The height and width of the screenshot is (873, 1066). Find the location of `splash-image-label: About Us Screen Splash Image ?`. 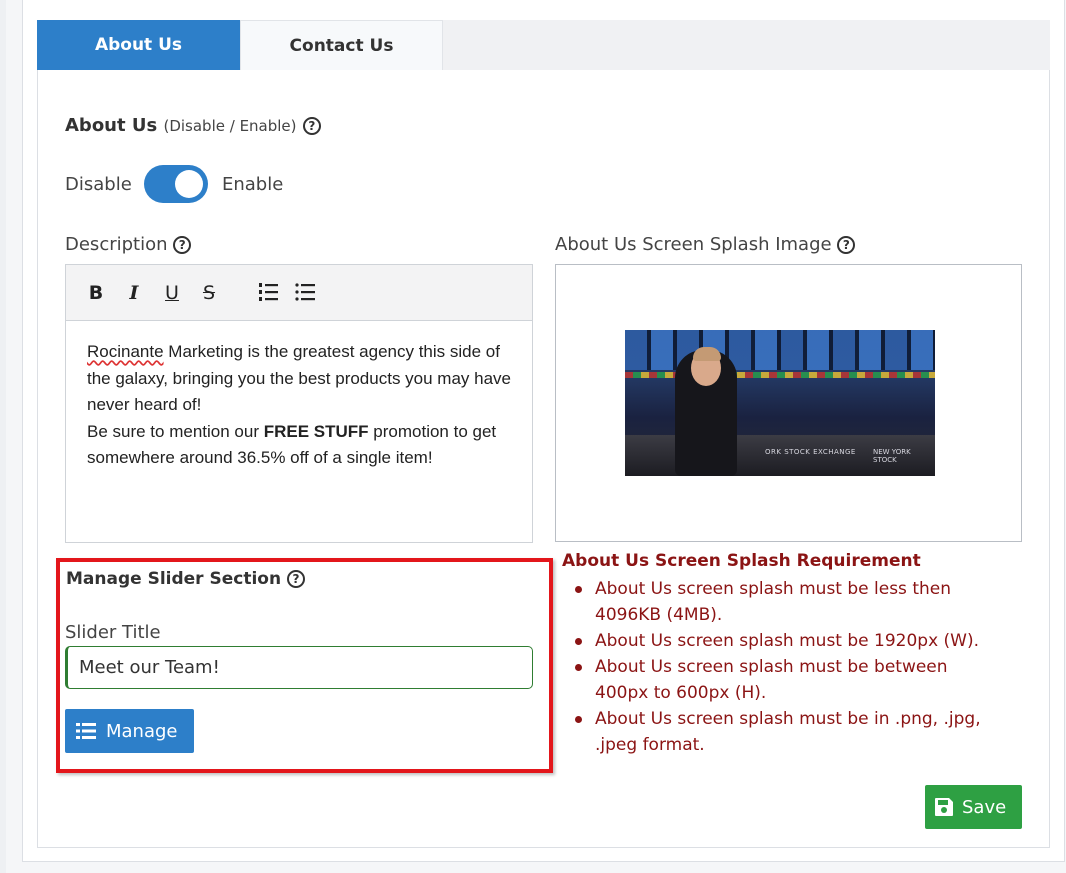

splash-image-label: About Us Screen Splash Image ? is located at coordinates (705, 244).